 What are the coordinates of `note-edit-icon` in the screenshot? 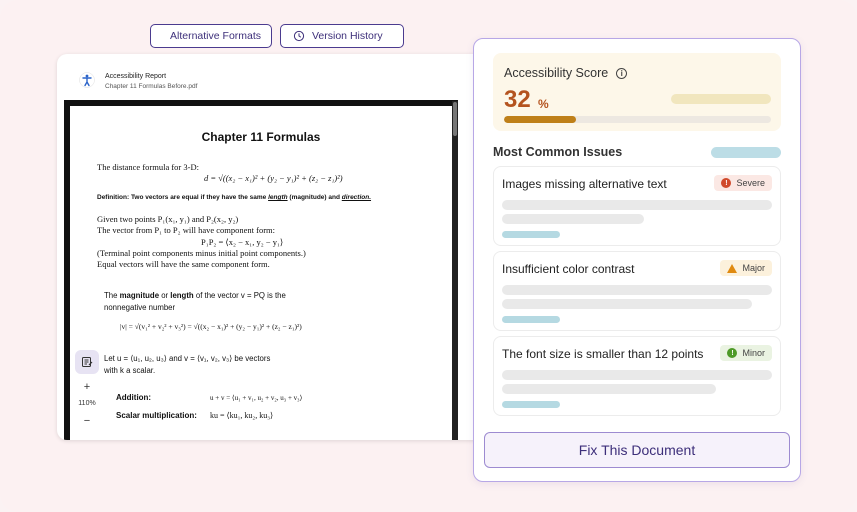 It's located at (87, 362).